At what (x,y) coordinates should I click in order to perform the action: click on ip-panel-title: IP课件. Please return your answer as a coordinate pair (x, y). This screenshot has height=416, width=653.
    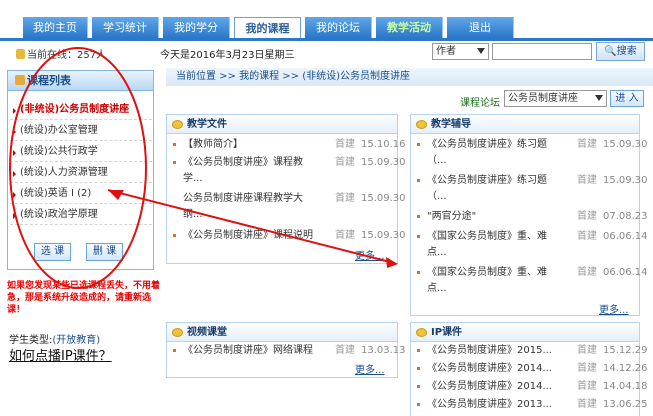
    Looking at the image, I should click on (525, 332).